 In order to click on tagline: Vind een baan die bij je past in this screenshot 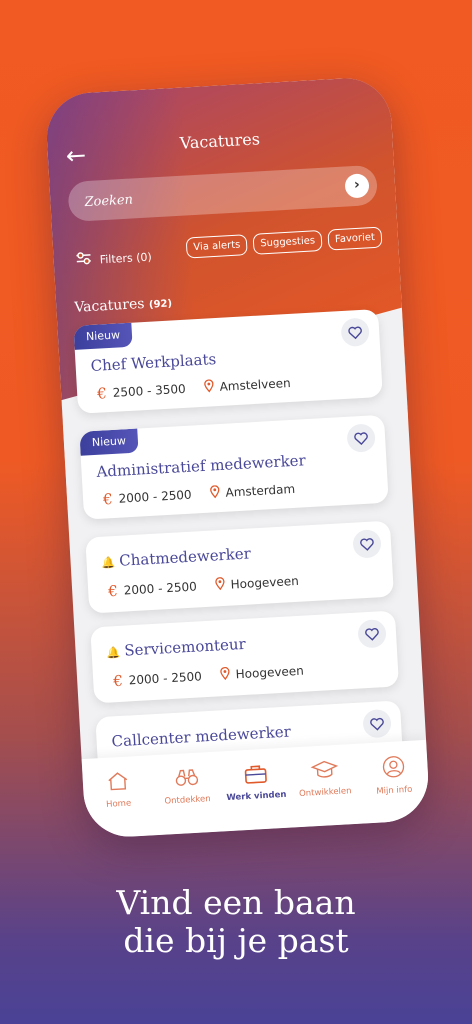, I will do `click(236, 922)`.